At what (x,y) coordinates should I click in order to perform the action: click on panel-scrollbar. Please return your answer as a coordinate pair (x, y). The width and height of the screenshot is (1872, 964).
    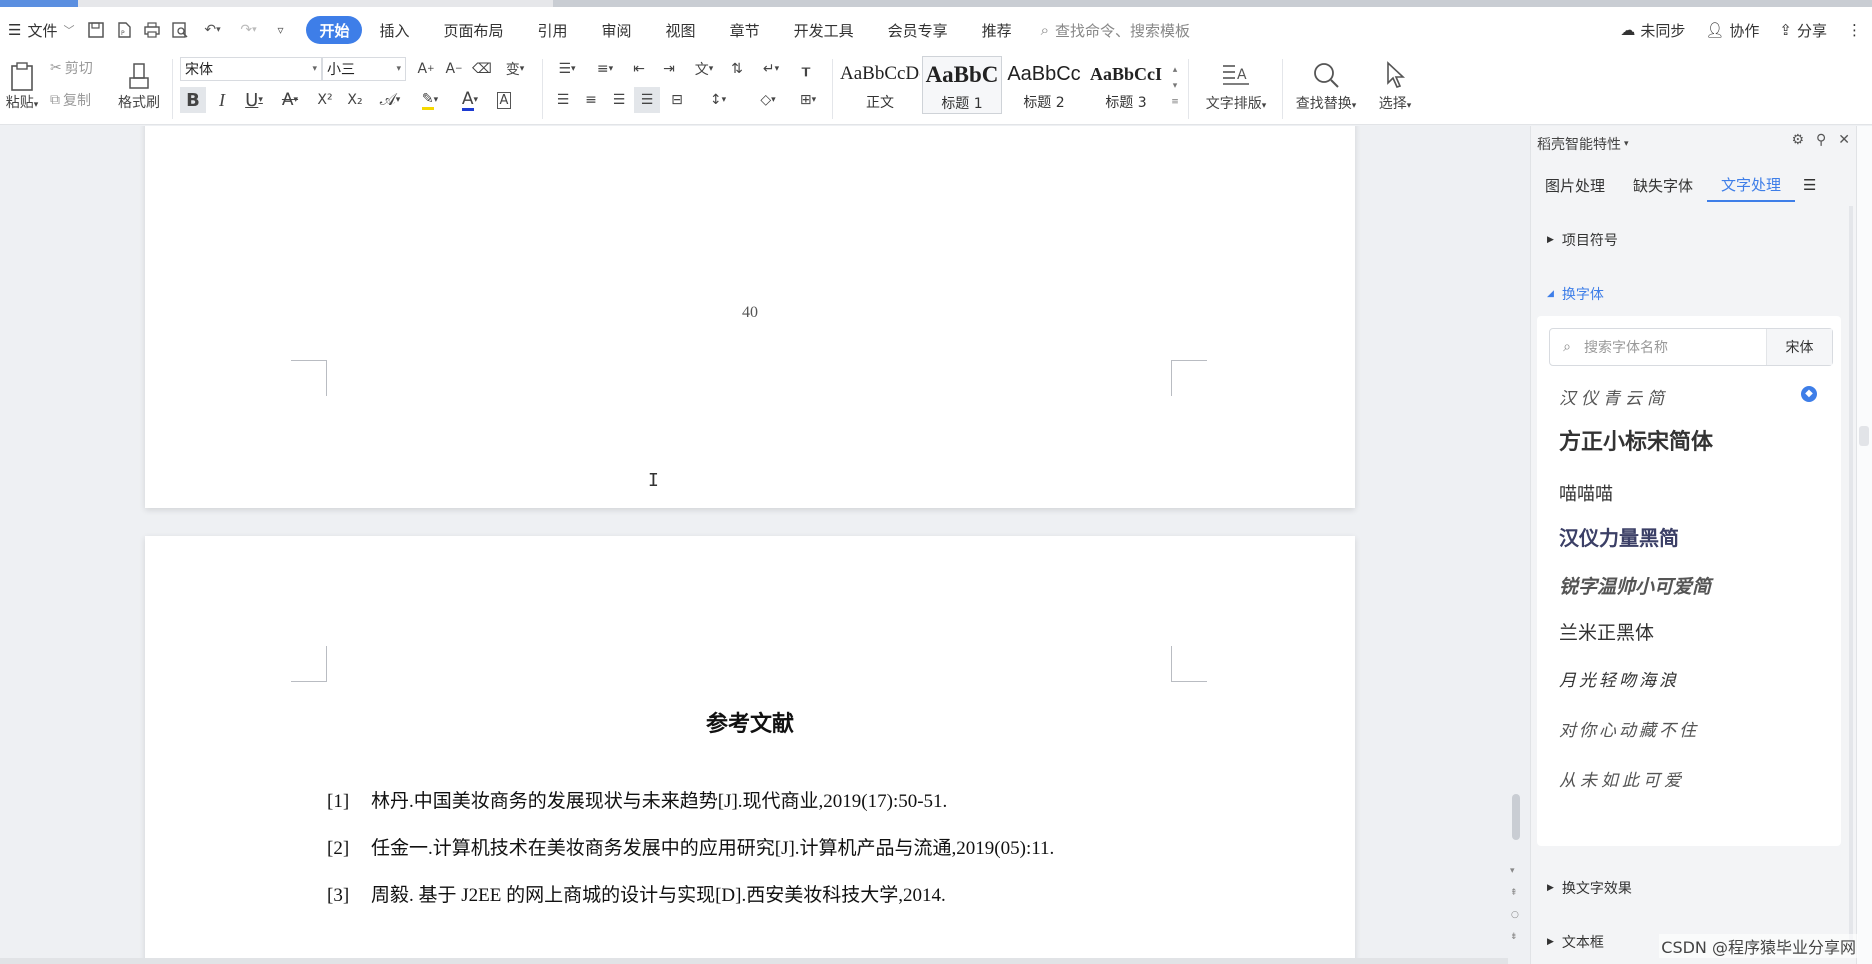
    Looking at the image, I should click on (1851, 576).